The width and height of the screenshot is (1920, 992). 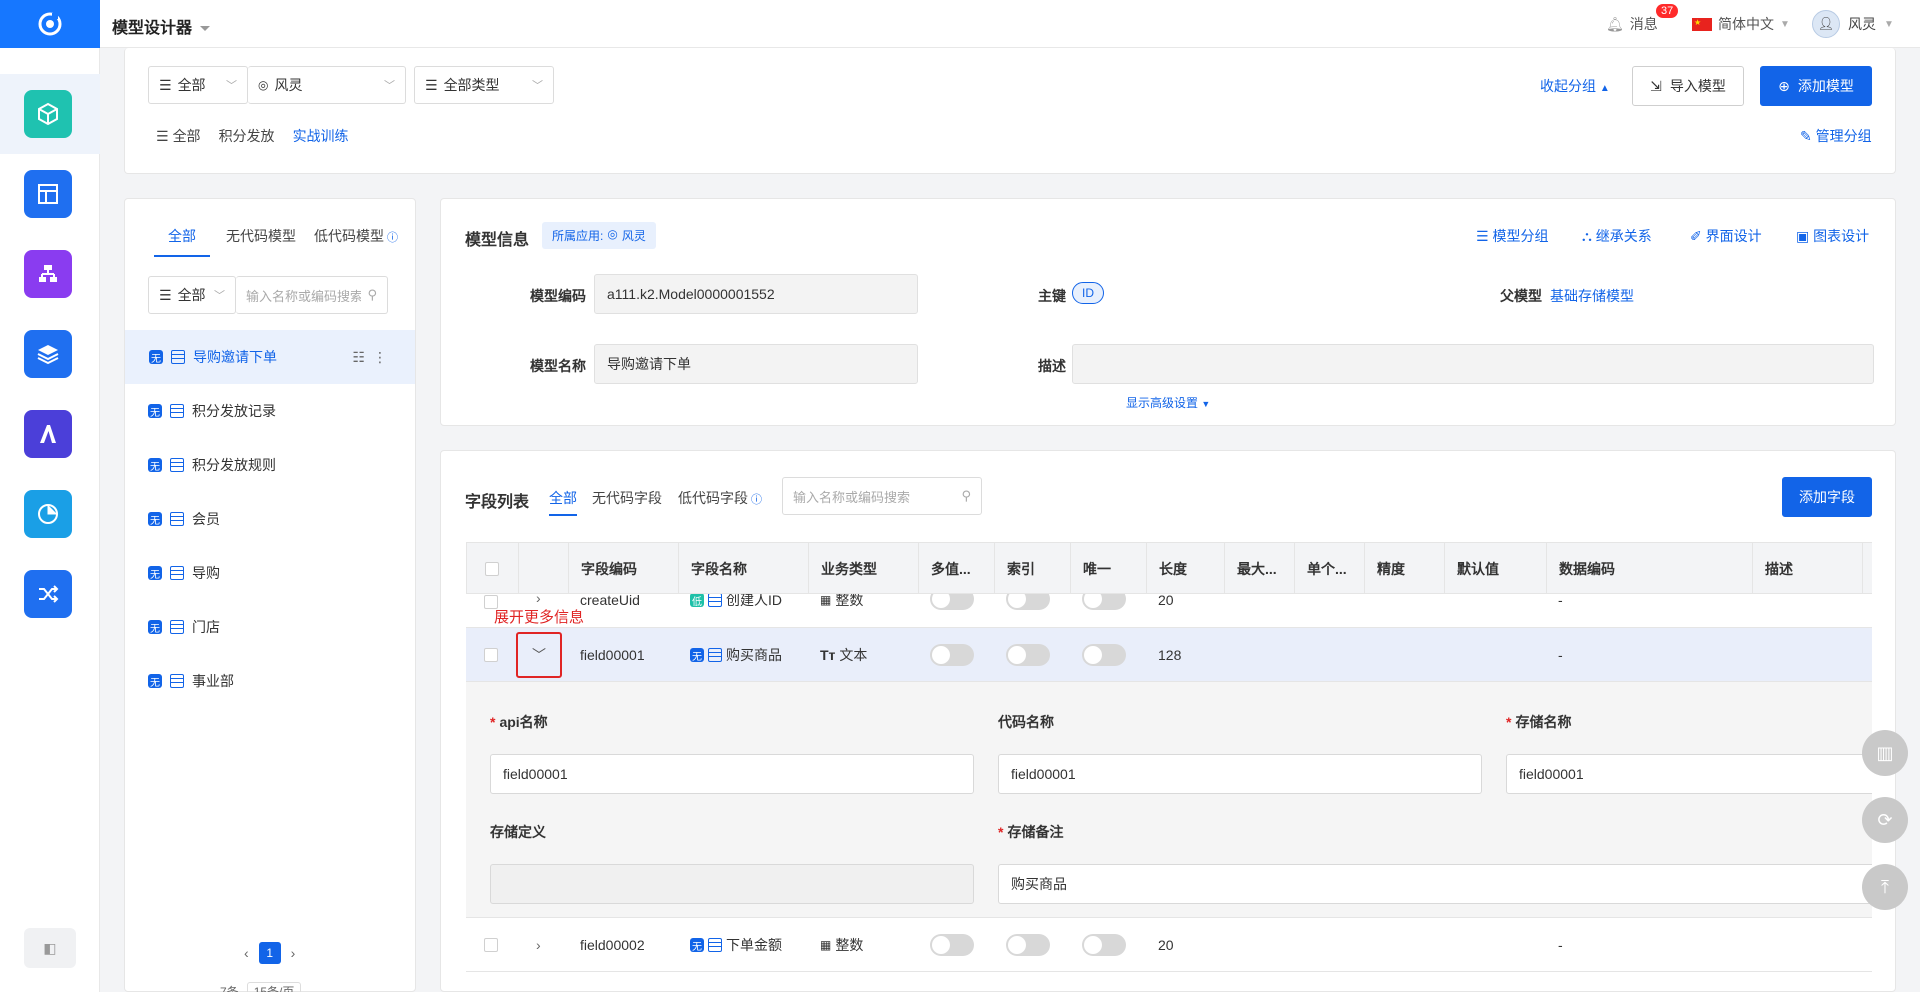 What do you see at coordinates (269, 627) in the screenshot?
I see `list-item: 无 门店` at bounding box center [269, 627].